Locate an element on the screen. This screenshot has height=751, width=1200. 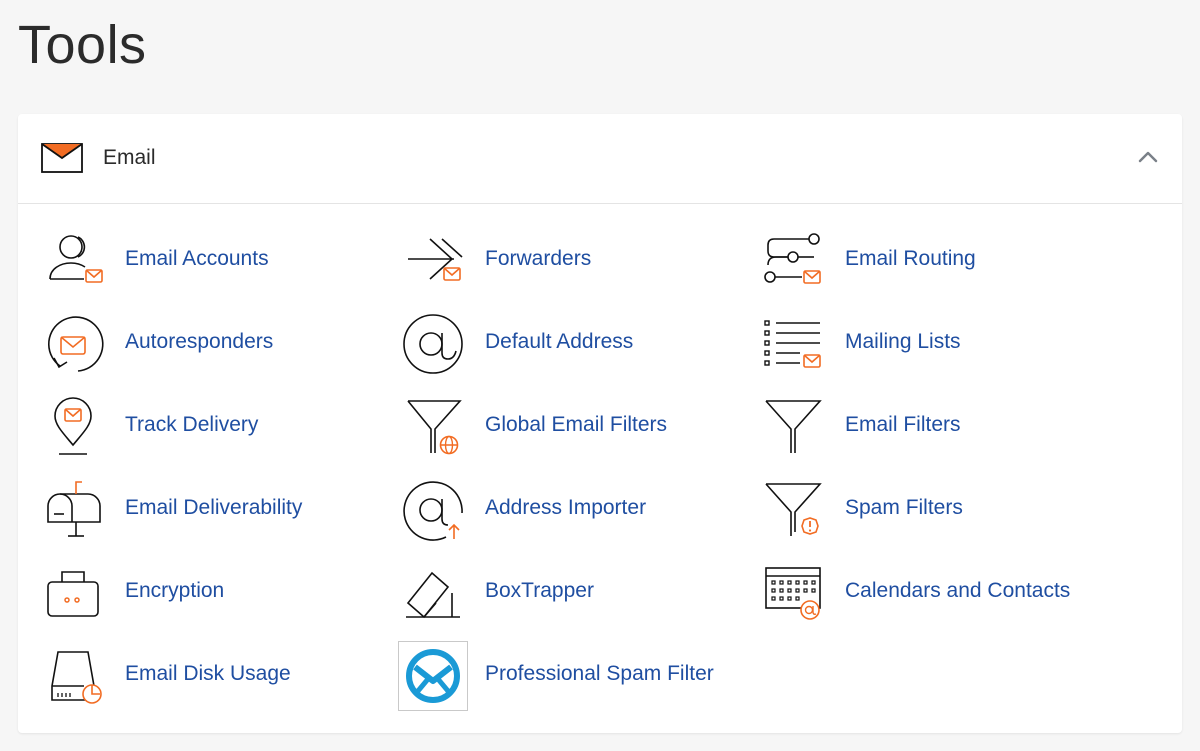
tool-professional-spam-filter: Professional Spam Filter is located at coordinates (568, 676).